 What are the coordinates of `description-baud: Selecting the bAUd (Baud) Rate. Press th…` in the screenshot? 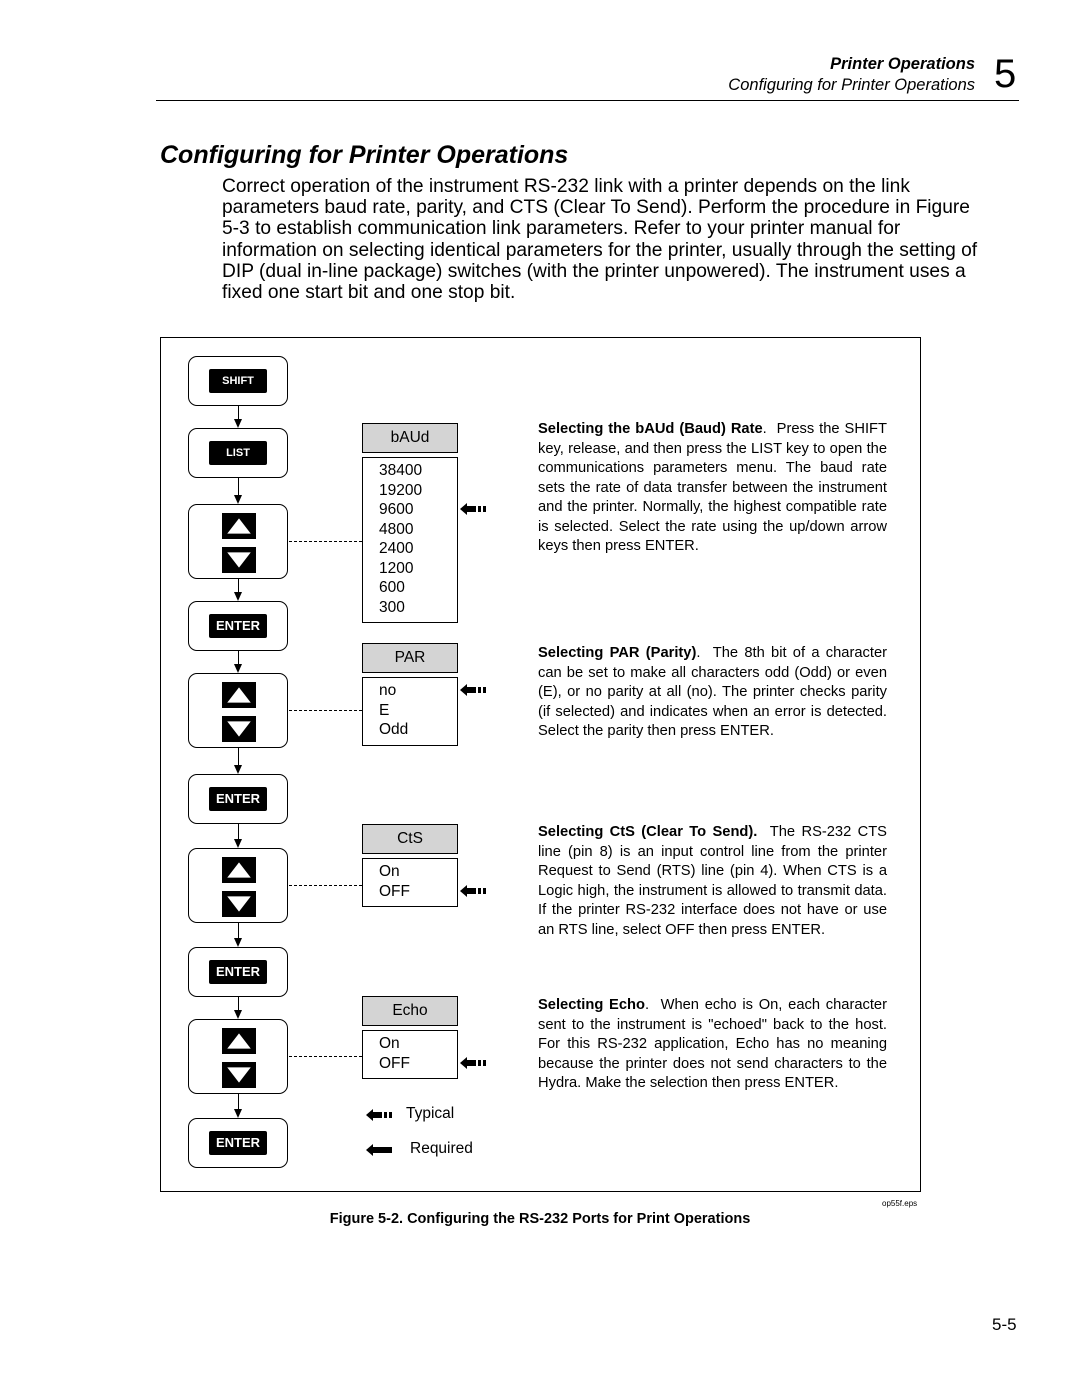 It's located at (712, 488).